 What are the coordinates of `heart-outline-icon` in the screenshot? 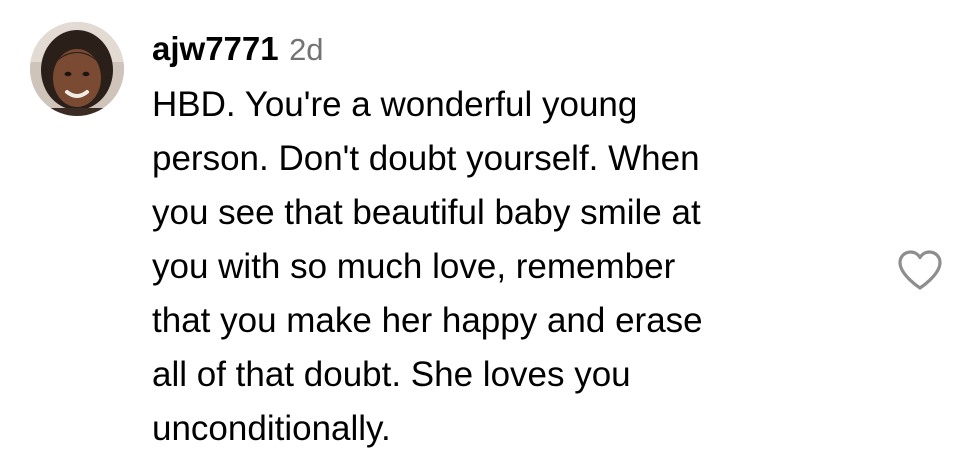 It's located at (920, 270).